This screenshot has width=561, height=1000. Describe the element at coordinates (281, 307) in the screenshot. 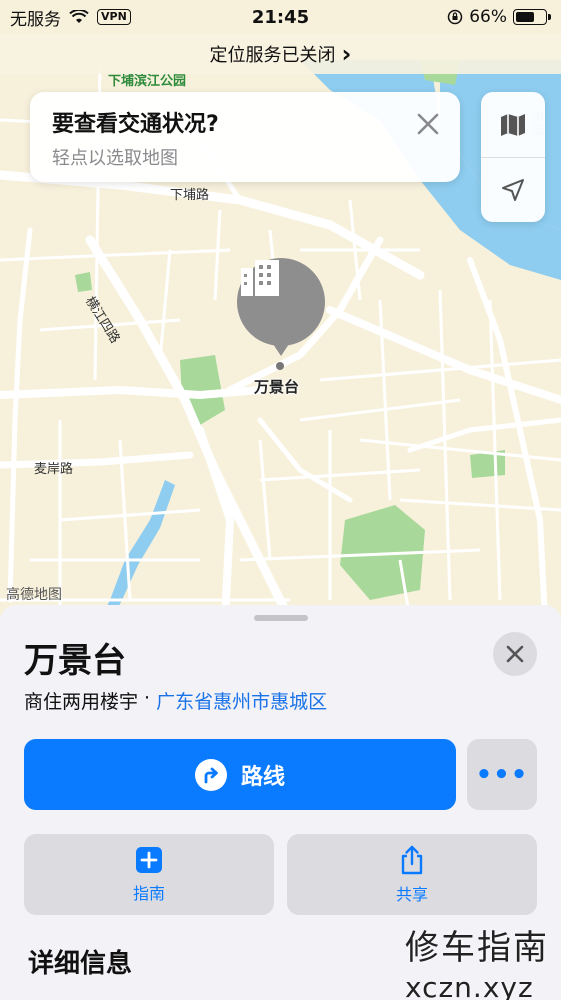

I see `place-pin` at that location.